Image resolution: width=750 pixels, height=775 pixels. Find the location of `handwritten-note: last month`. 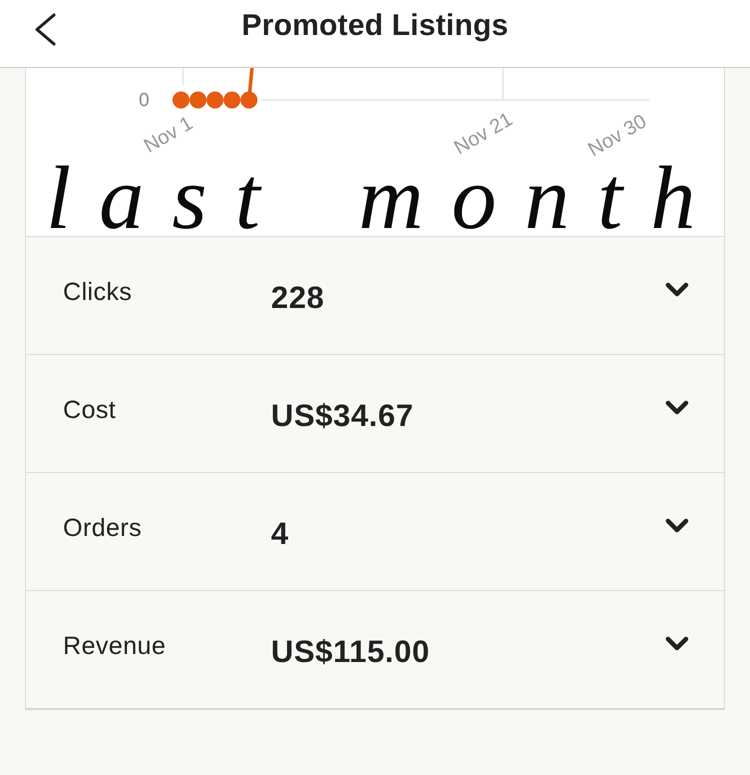

handwritten-note: last month is located at coordinates (385, 199).